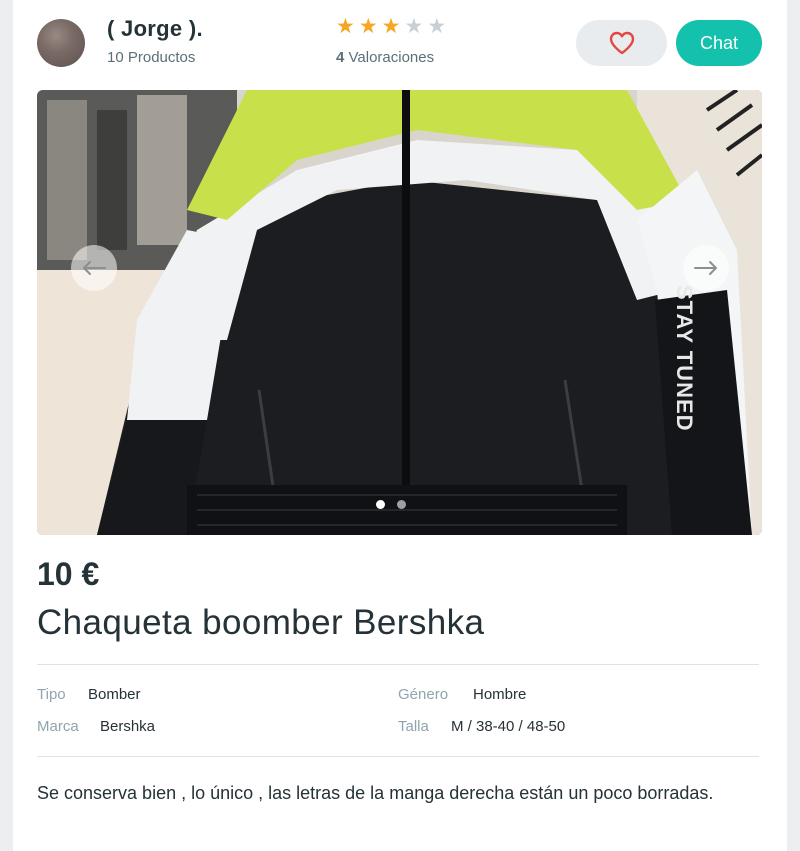 The image size is (800, 851). What do you see at coordinates (68, 574) in the screenshot?
I see `product-price: 10 €` at bounding box center [68, 574].